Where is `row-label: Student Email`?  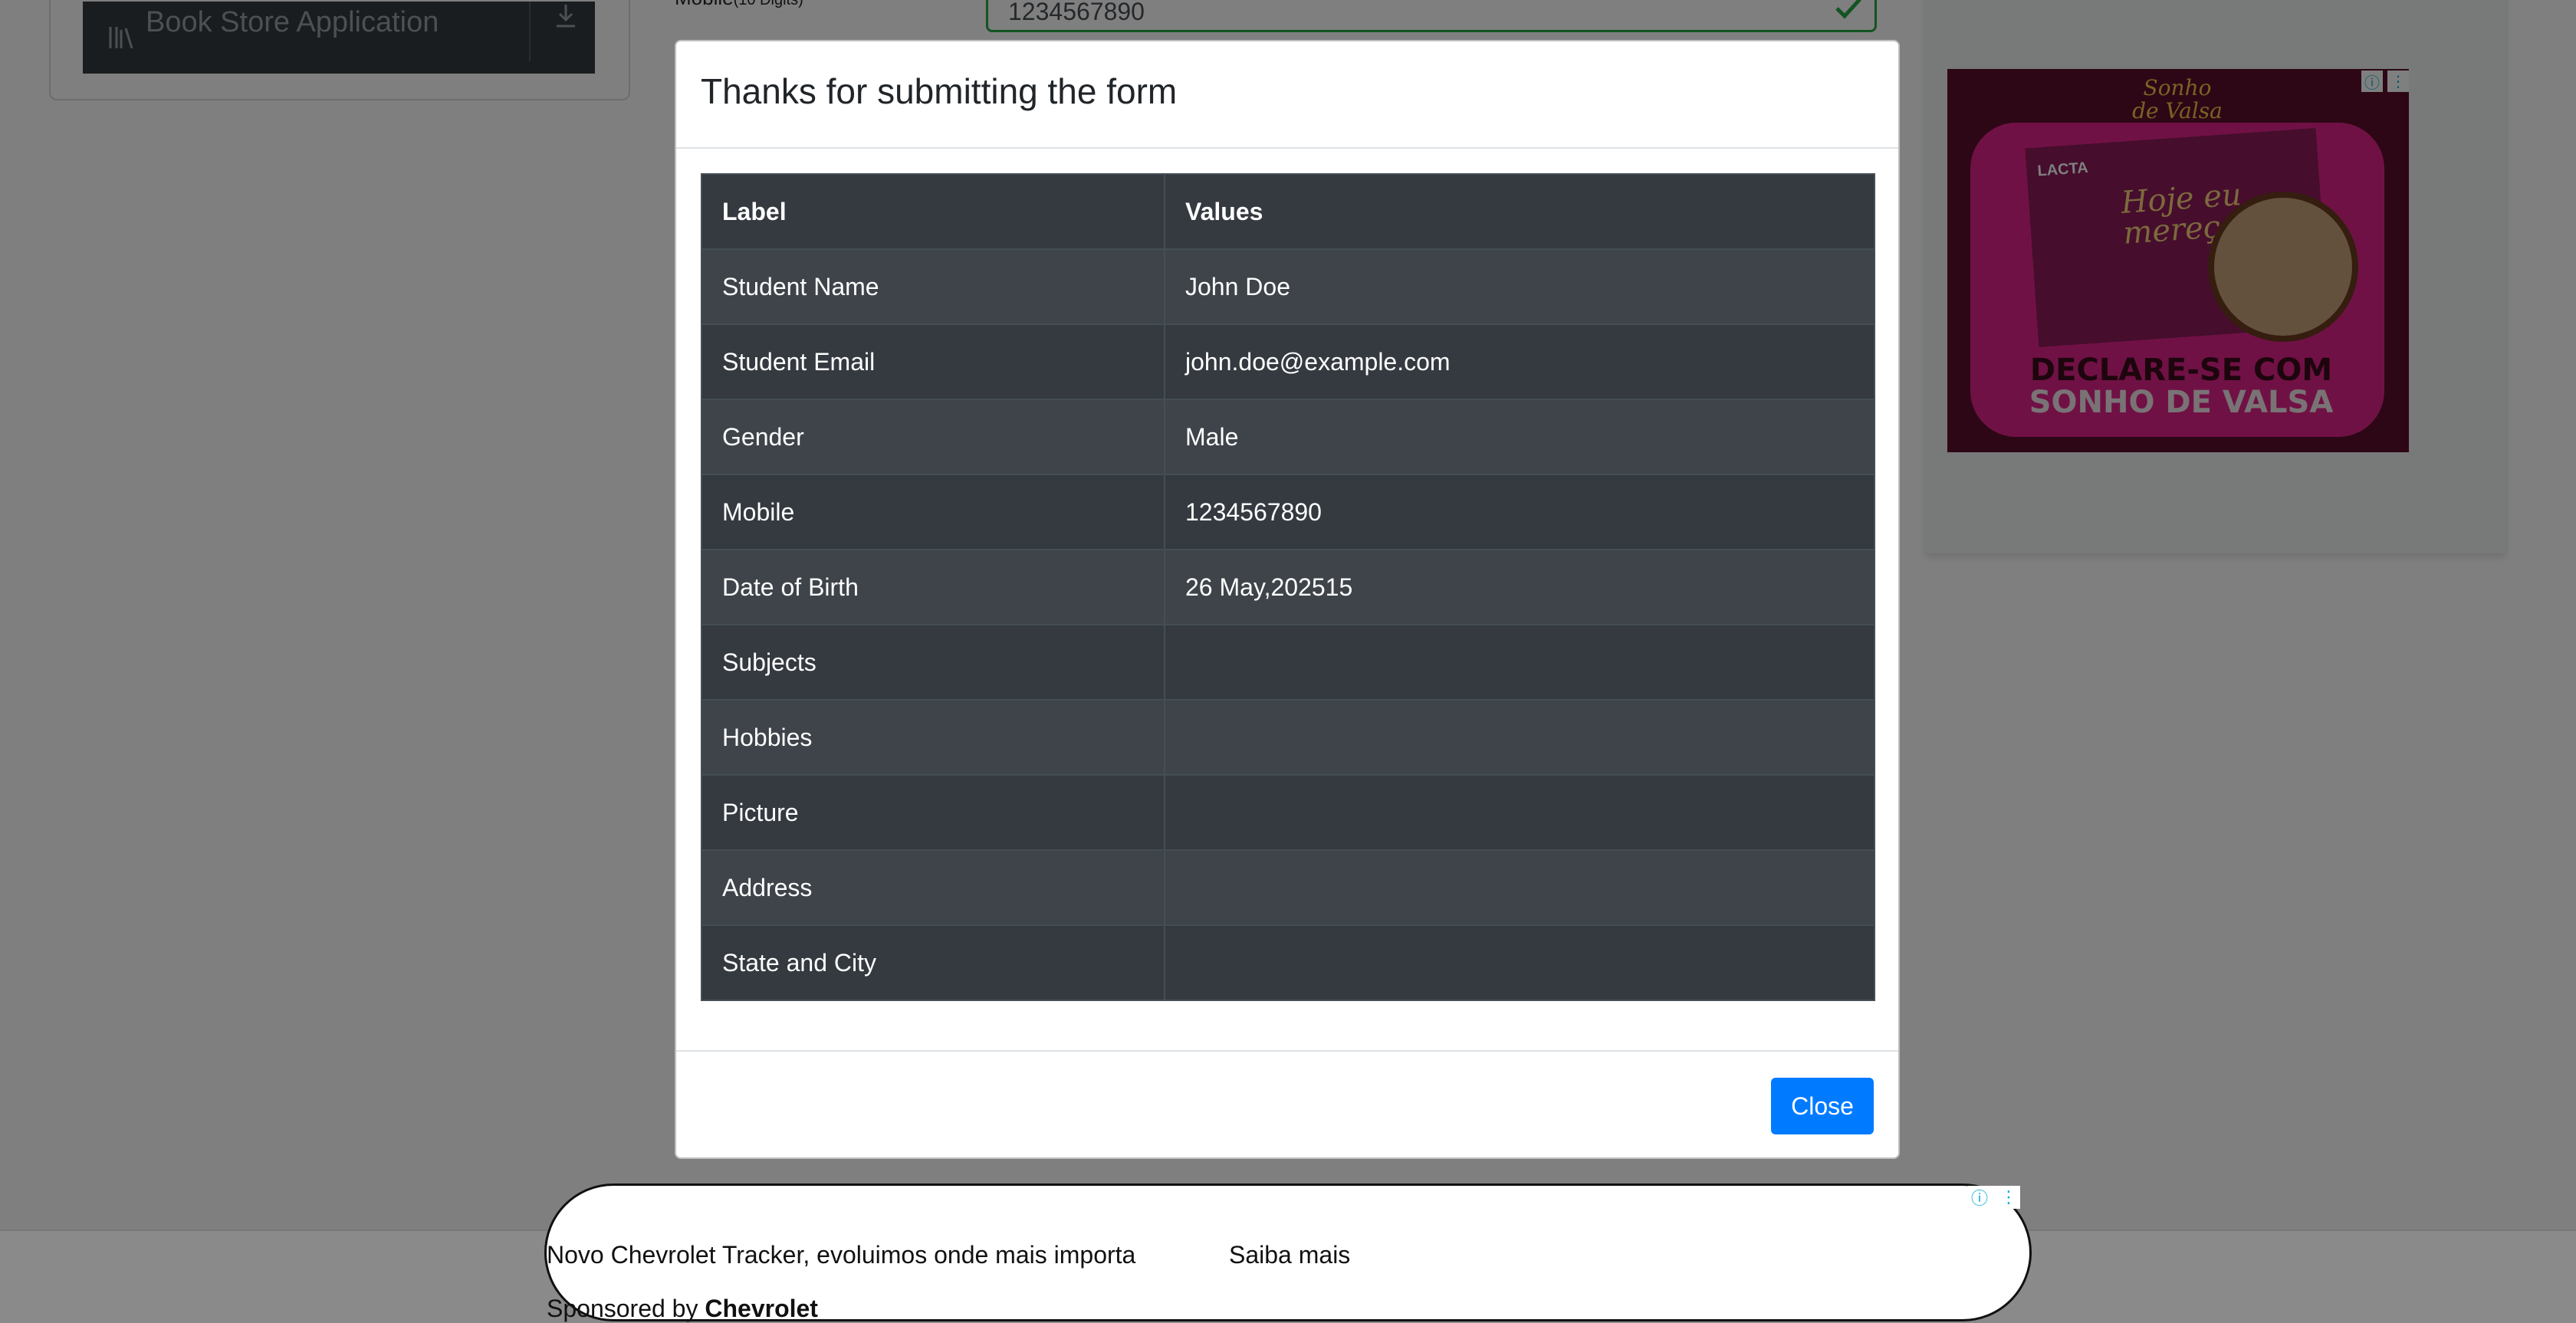
row-label: Student Email is located at coordinates (933, 361).